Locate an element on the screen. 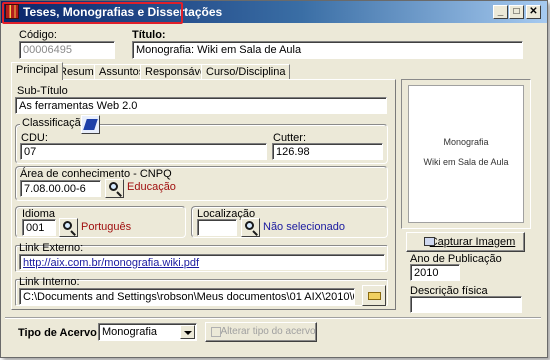 The width and height of the screenshot is (550, 360). cutter-field: 126.98 is located at coordinates (327, 151).